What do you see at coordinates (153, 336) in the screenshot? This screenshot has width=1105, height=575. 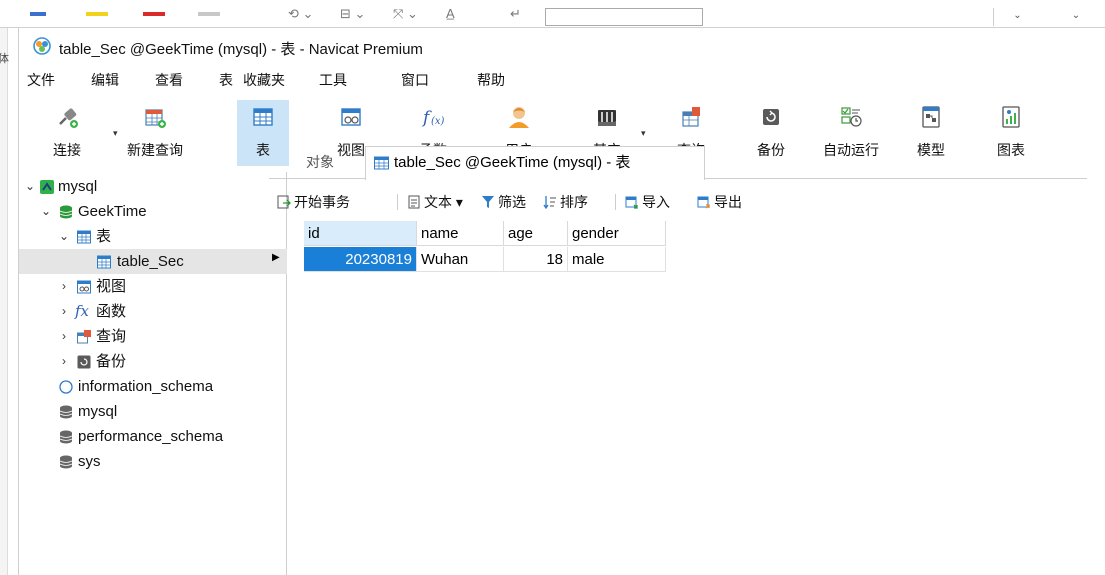 I see `tree-item-queries: › 查询` at bounding box center [153, 336].